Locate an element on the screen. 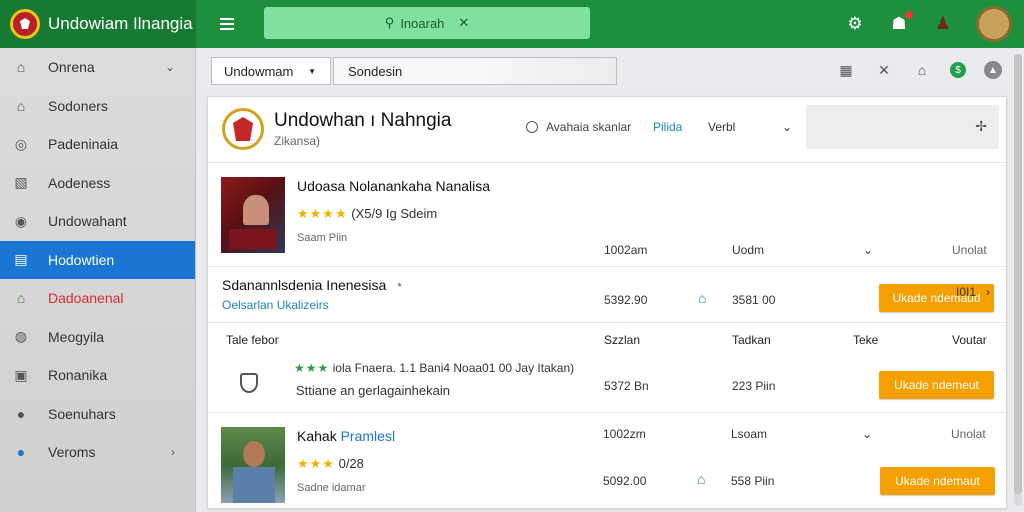 The image size is (1024, 512). availability-radio: Avahaia skanlar is located at coordinates (578, 127).